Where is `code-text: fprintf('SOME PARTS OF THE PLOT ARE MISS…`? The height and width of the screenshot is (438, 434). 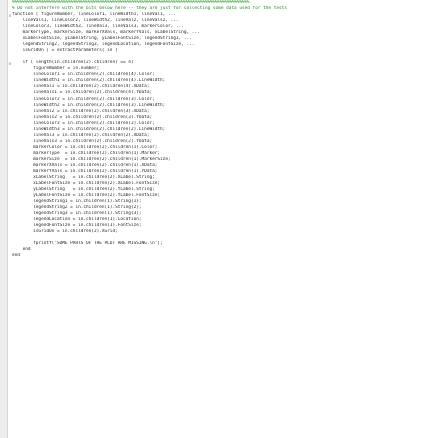 code-text: fprintf('SOME PARTS OF THE PLOT ARE MISS… is located at coordinates (87, 244).